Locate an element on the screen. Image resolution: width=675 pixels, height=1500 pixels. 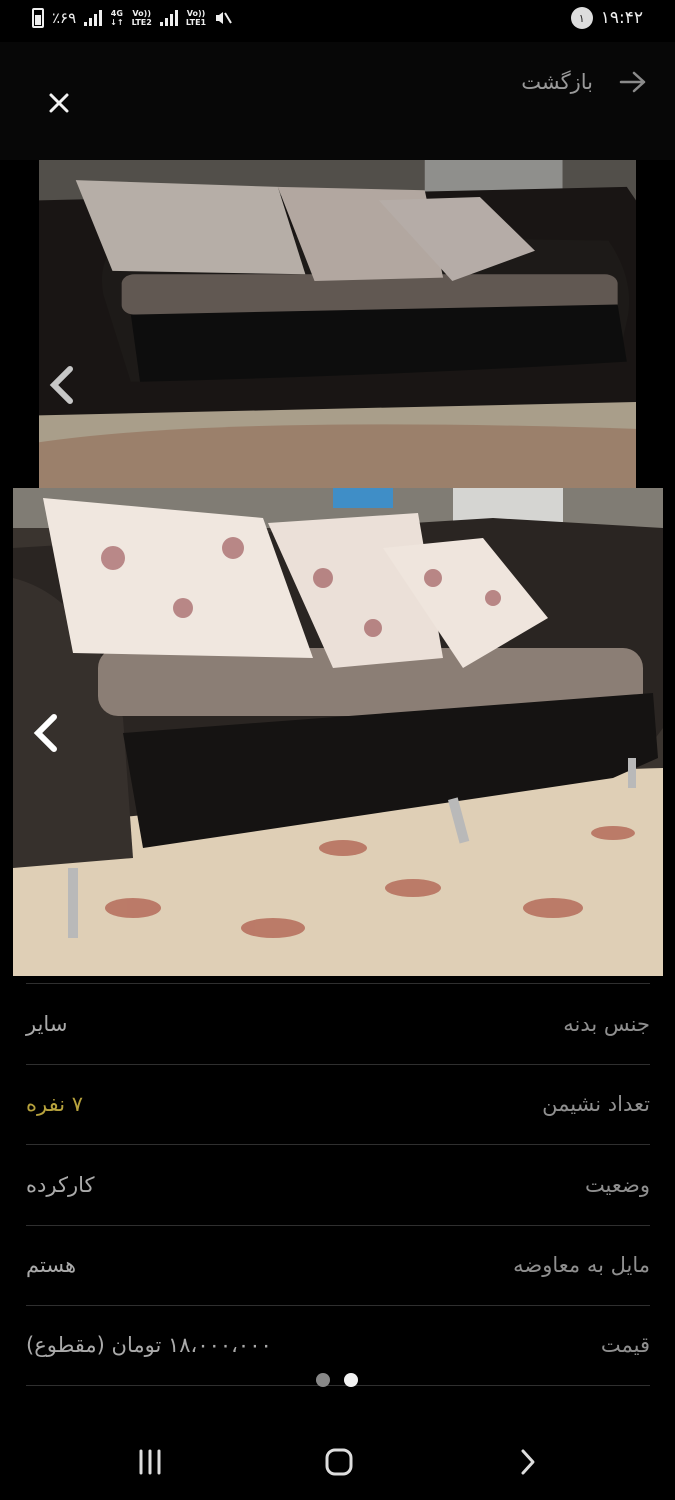
back-link: بازگشت is located at coordinates (584, 82).